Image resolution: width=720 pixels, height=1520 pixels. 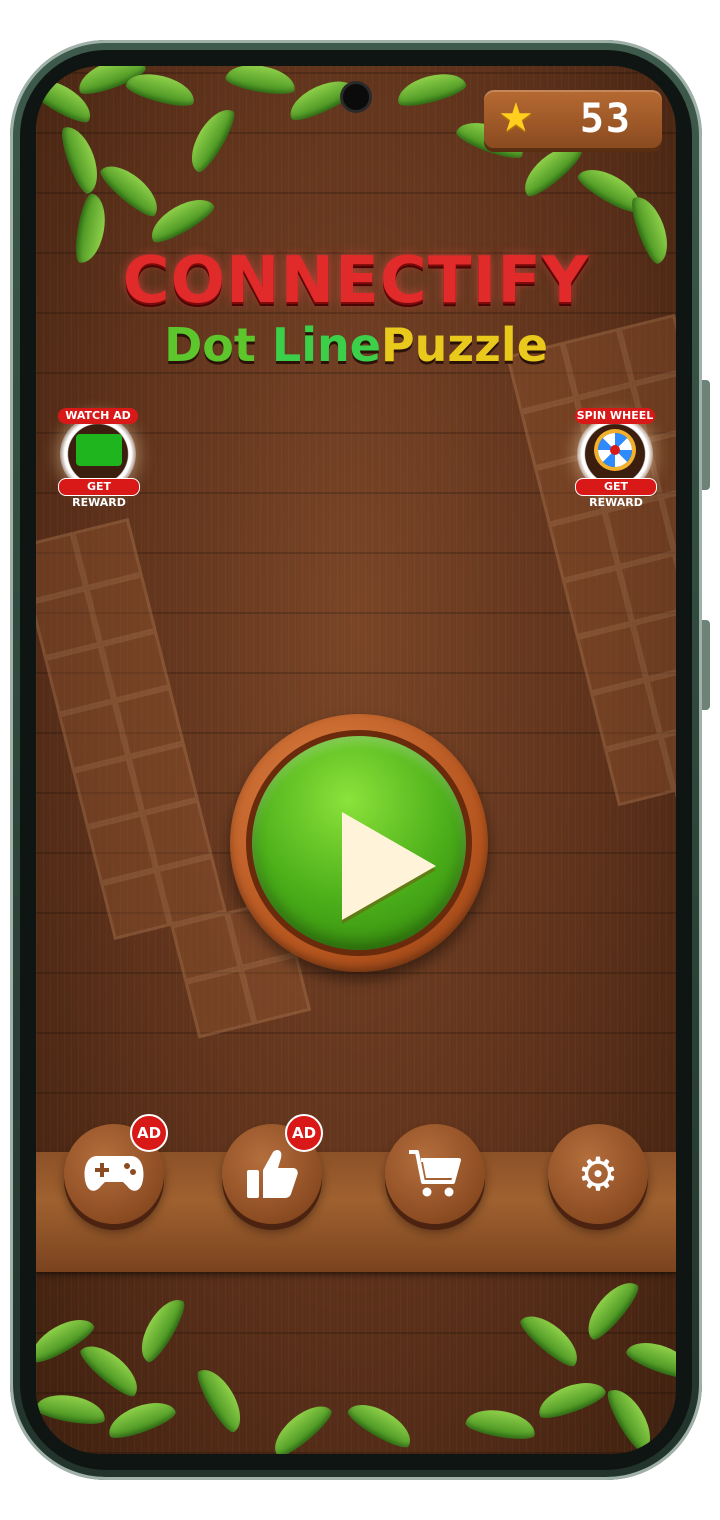 What do you see at coordinates (389, 866) in the screenshot?
I see `play-icon` at bounding box center [389, 866].